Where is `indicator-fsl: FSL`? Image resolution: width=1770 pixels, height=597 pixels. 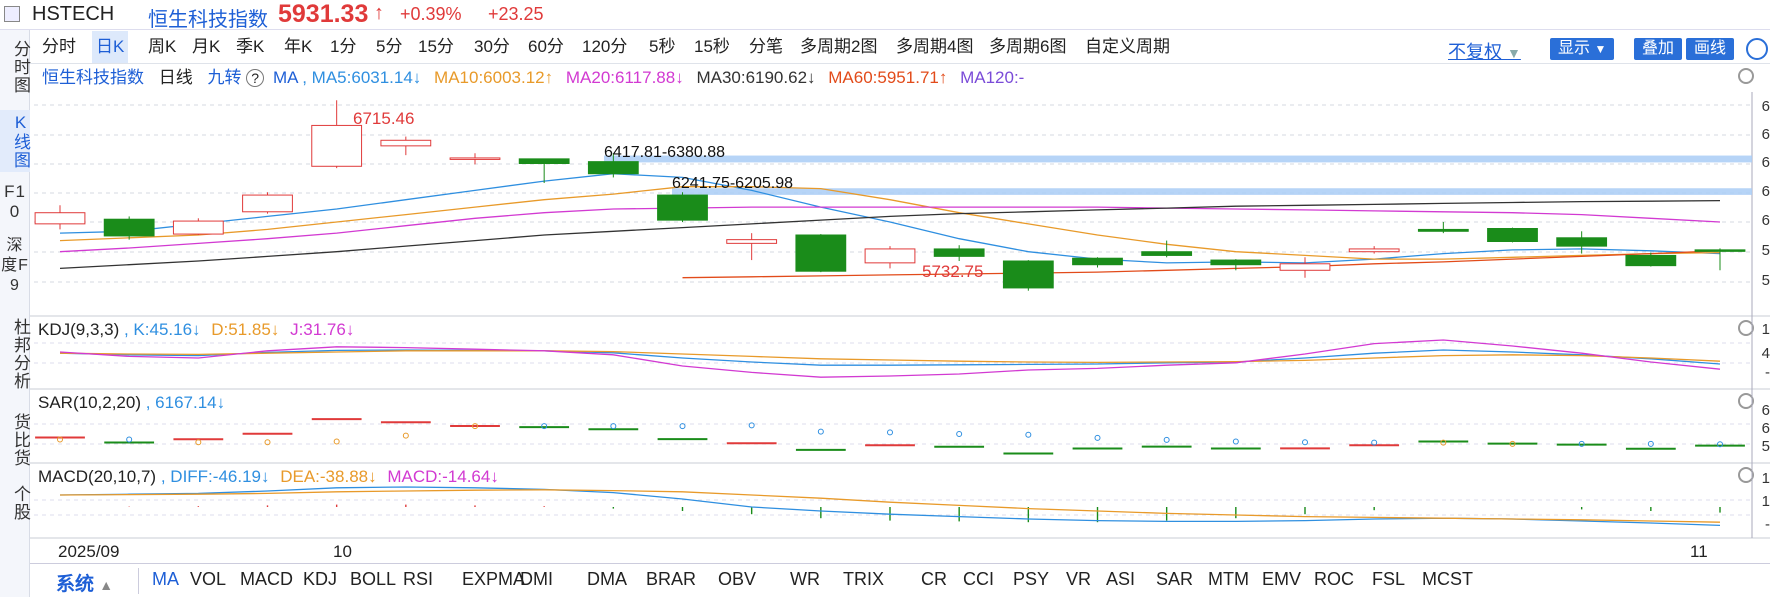
indicator-fsl: FSL is located at coordinates (1388, 579).